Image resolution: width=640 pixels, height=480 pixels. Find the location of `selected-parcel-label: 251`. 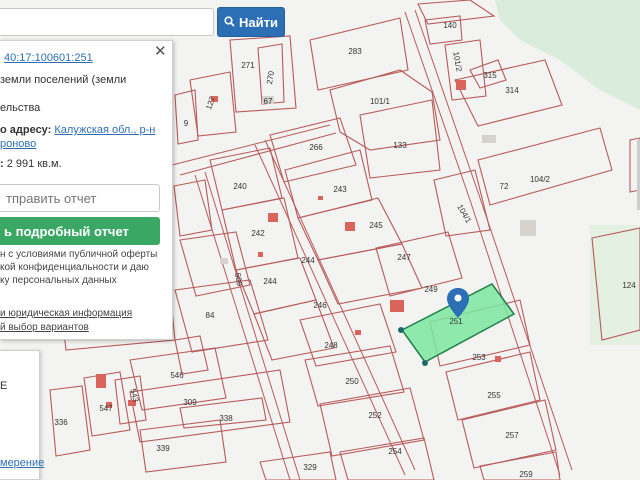

selected-parcel-label: 251 is located at coordinates (456, 321).